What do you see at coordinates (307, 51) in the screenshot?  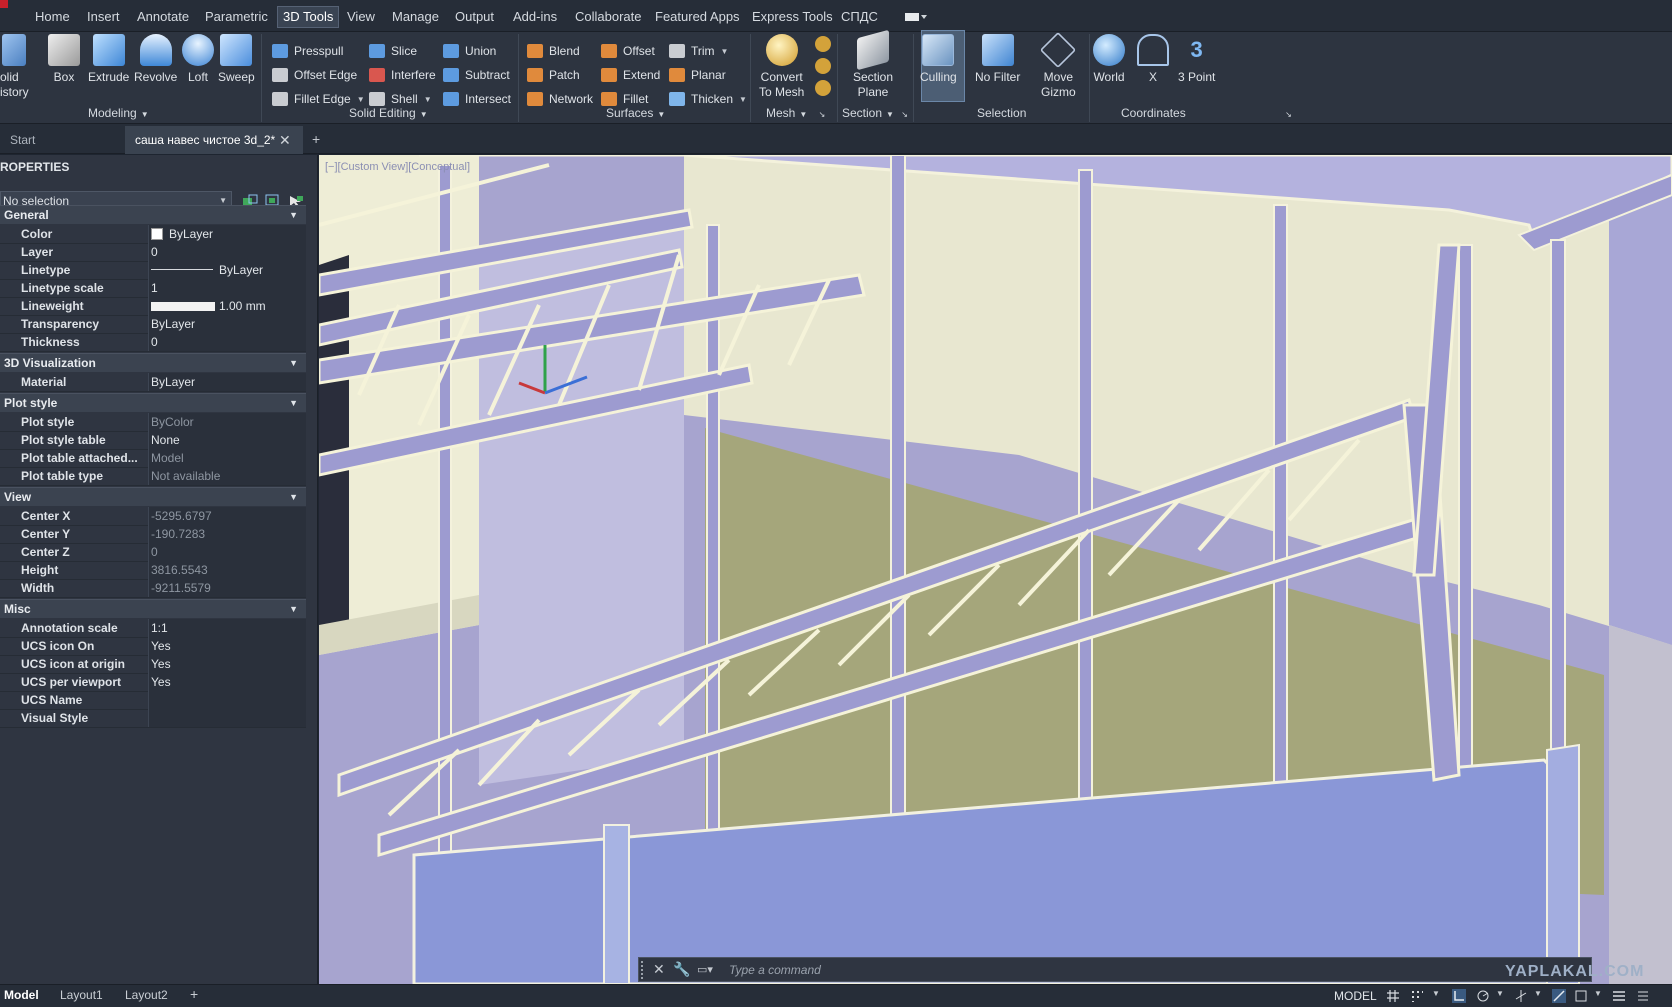 I see `presspull-button: Presspull` at bounding box center [307, 51].